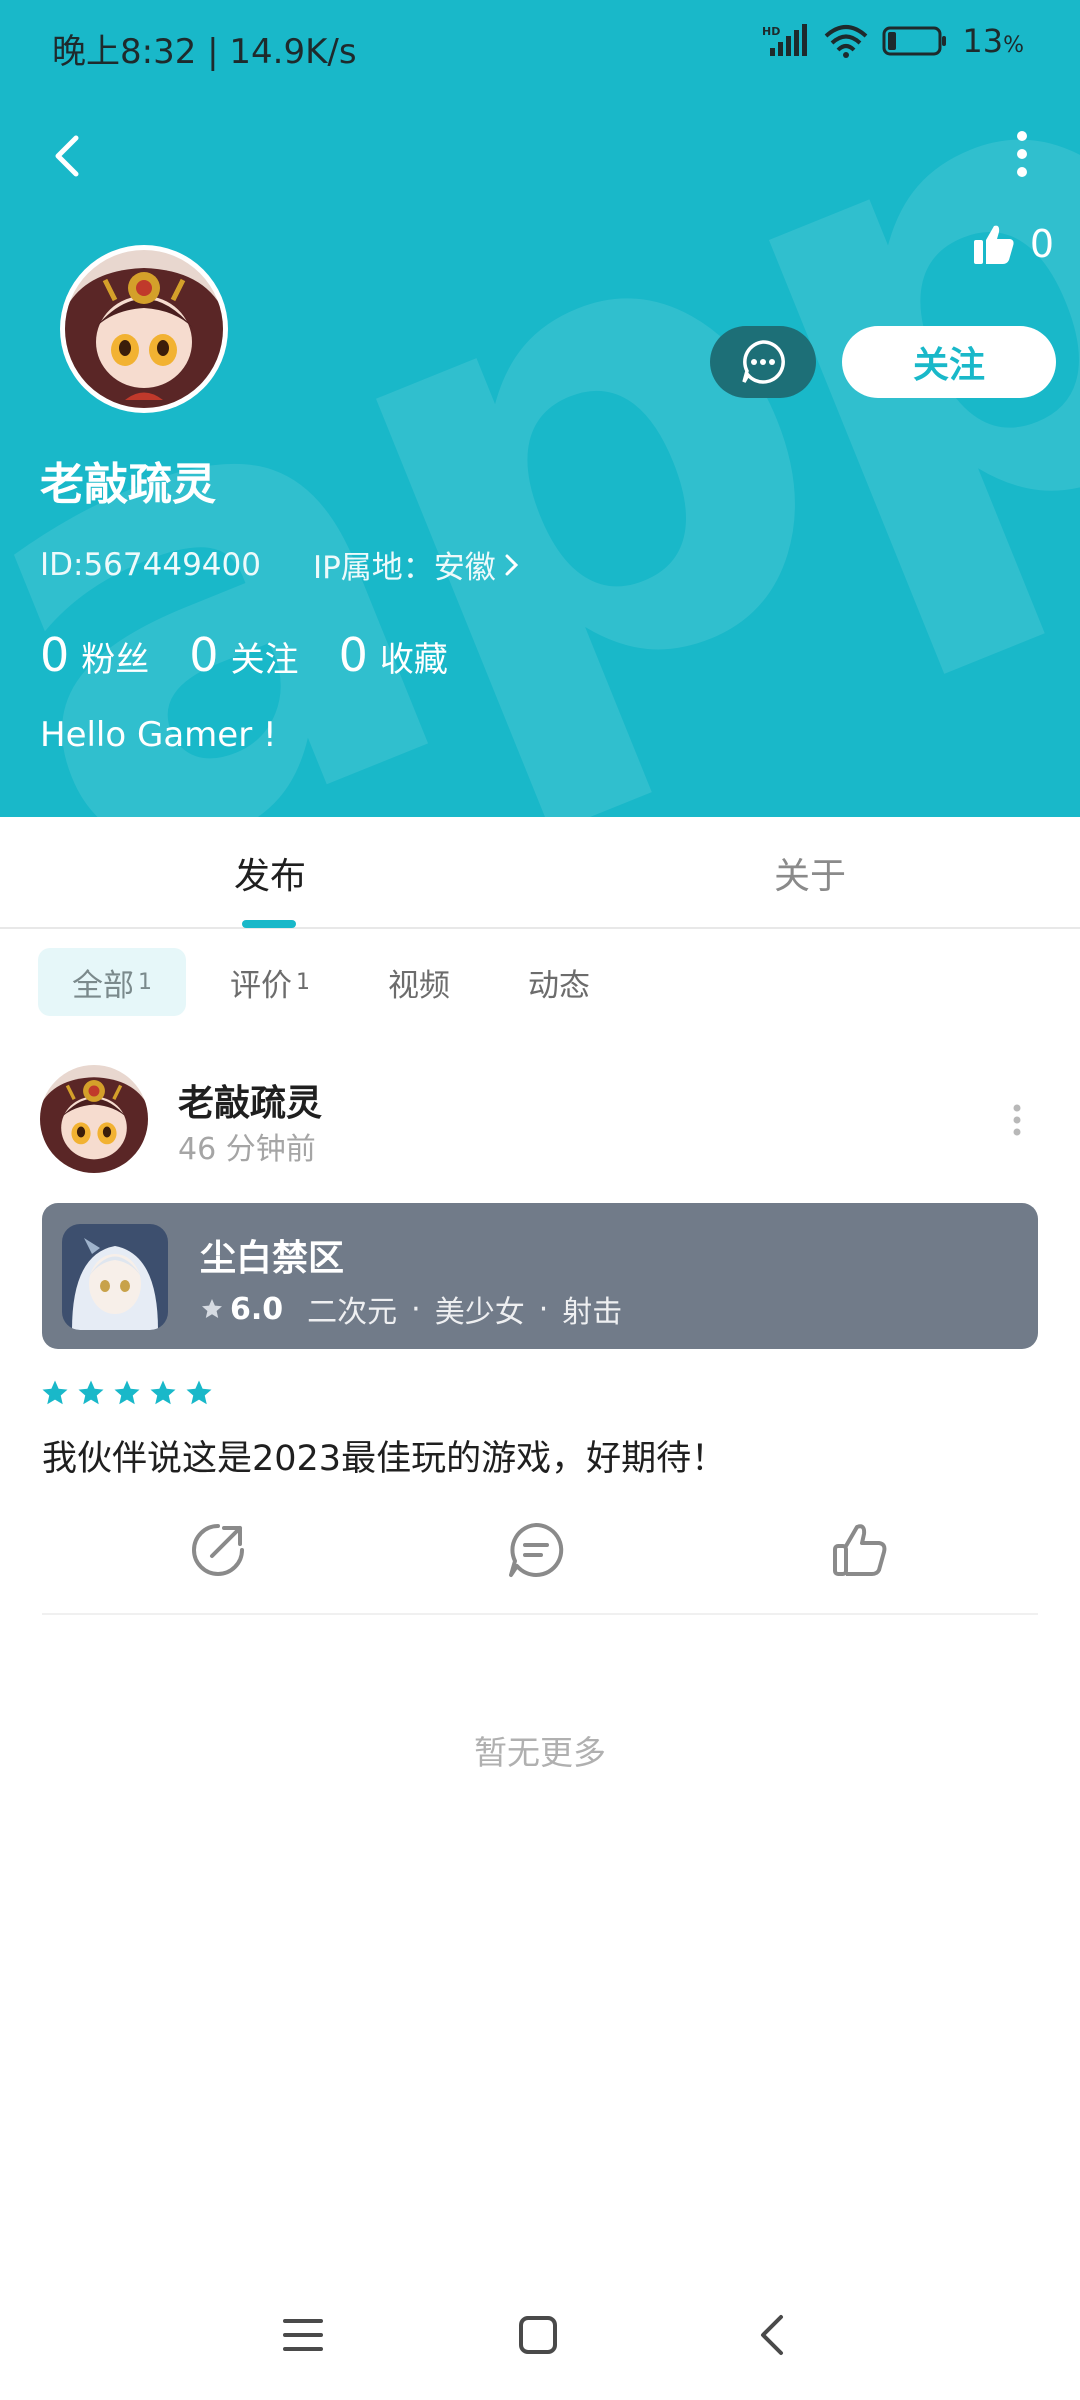 The image size is (1080, 2400). What do you see at coordinates (270, 873) in the screenshot?
I see `tab-posts: 发布` at bounding box center [270, 873].